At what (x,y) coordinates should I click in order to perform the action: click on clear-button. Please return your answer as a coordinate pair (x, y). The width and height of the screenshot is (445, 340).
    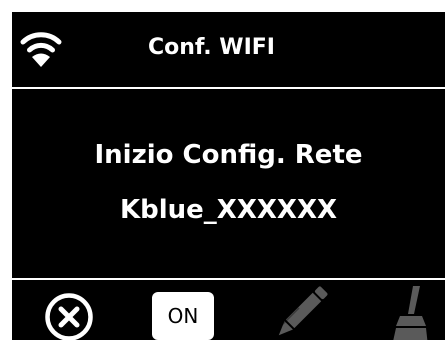
    Looking at the image, I should click on (408, 312).